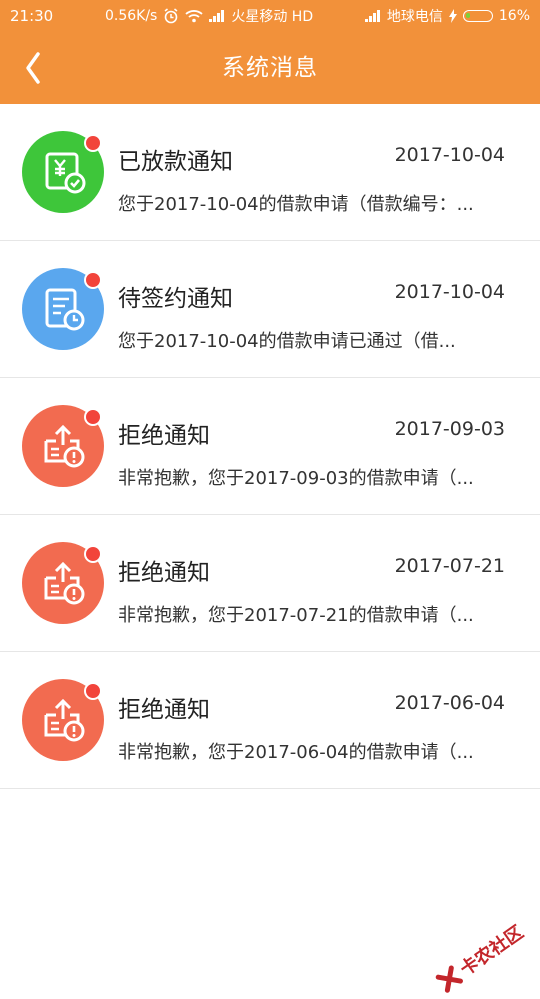 This screenshot has height=999, width=540. Describe the element at coordinates (449, 429) in the screenshot. I see `message-date: 2017-09-03` at that location.